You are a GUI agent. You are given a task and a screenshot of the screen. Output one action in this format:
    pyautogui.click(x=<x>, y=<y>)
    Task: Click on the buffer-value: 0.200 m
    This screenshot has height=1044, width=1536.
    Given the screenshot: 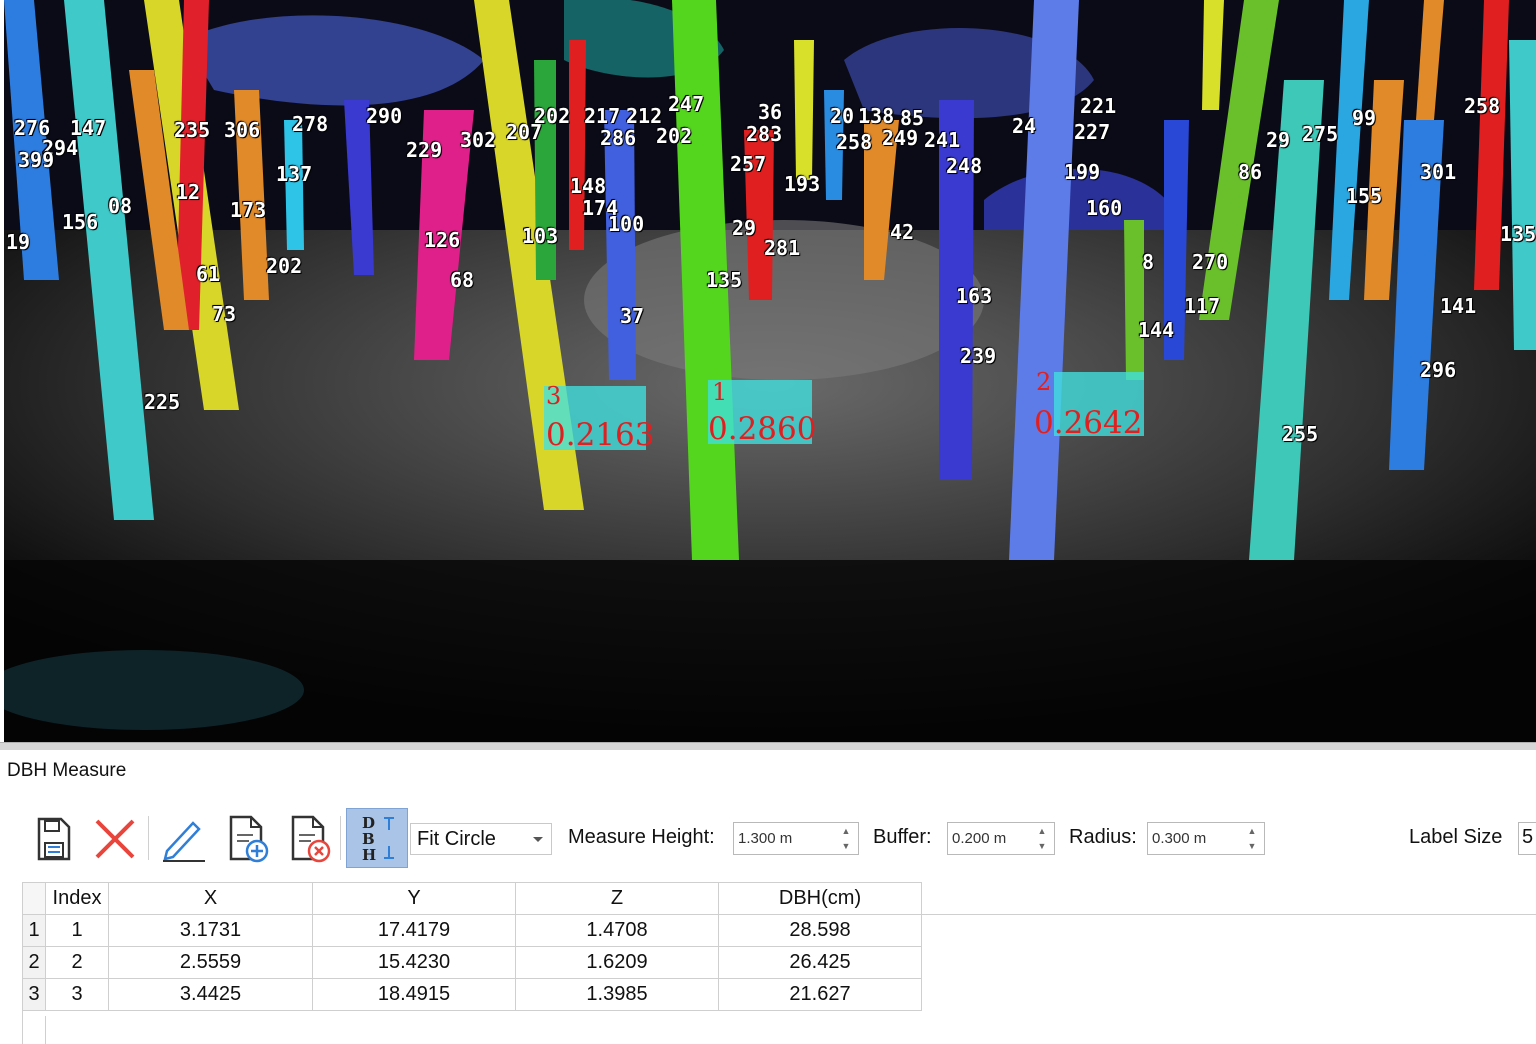 What is the action you would take?
    pyautogui.click(x=979, y=838)
    